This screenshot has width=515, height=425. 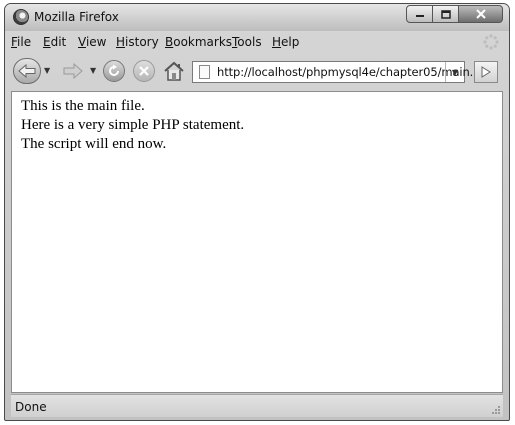 What do you see at coordinates (76, 17) in the screenshot?
I see `window-title: Mozilla Firefox` at bounding box center [76, 17].